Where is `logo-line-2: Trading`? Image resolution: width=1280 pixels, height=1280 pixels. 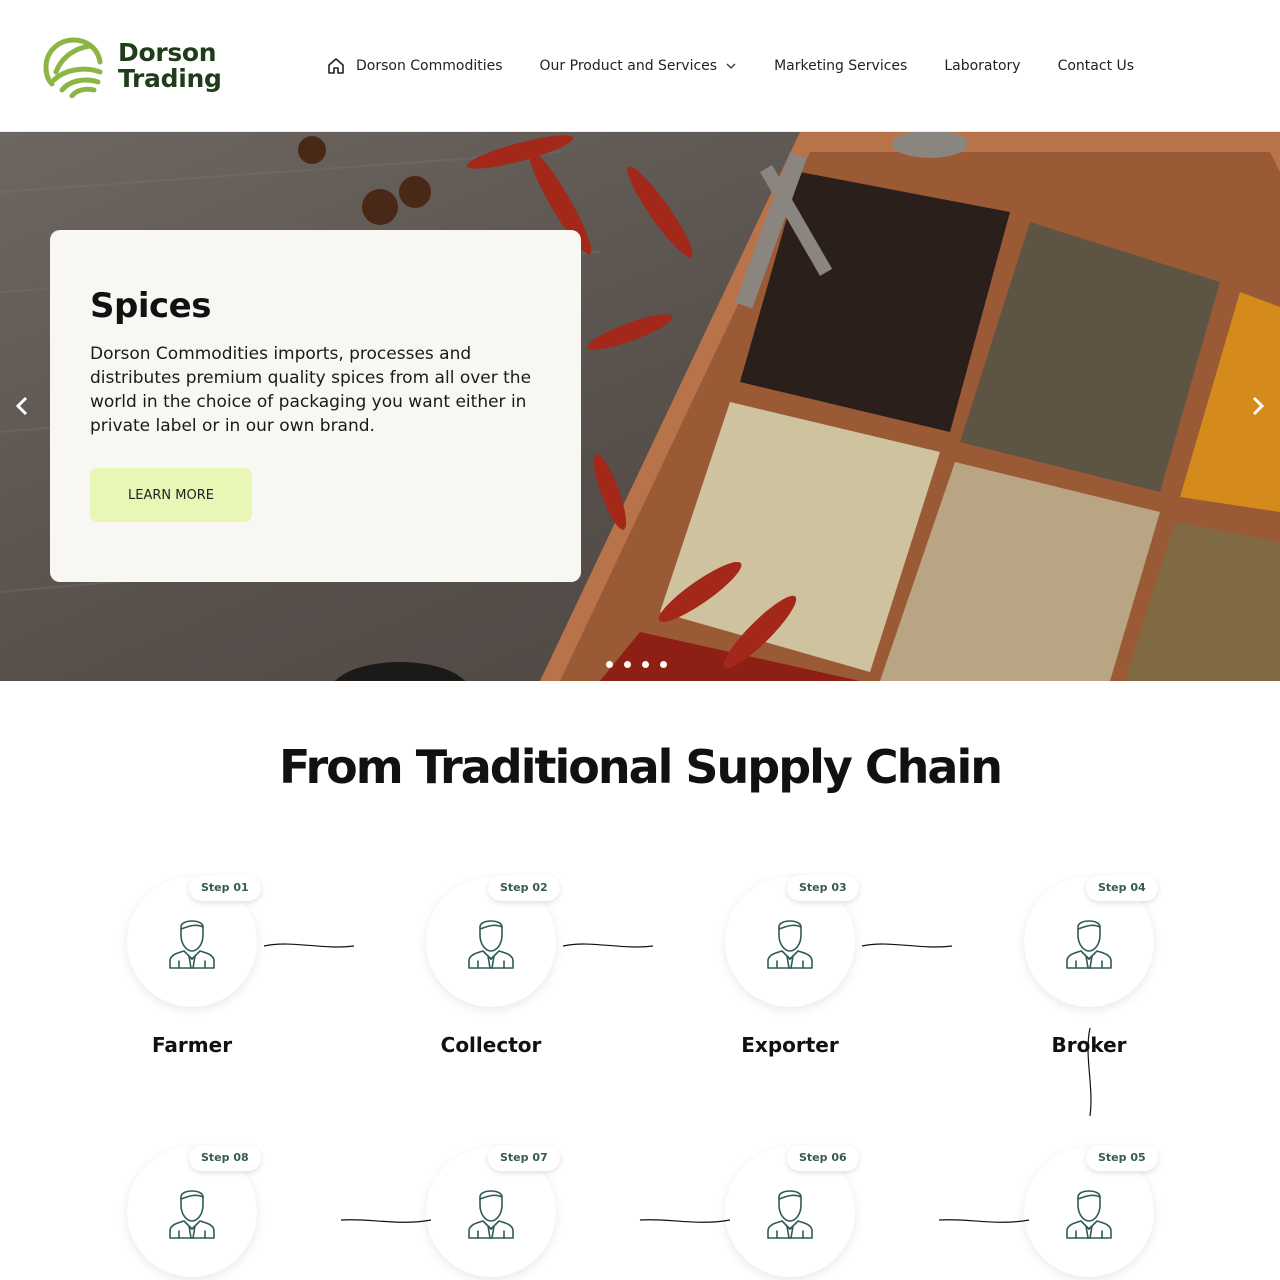
logo-line-2: Trading is located at coordinates (170, 78).